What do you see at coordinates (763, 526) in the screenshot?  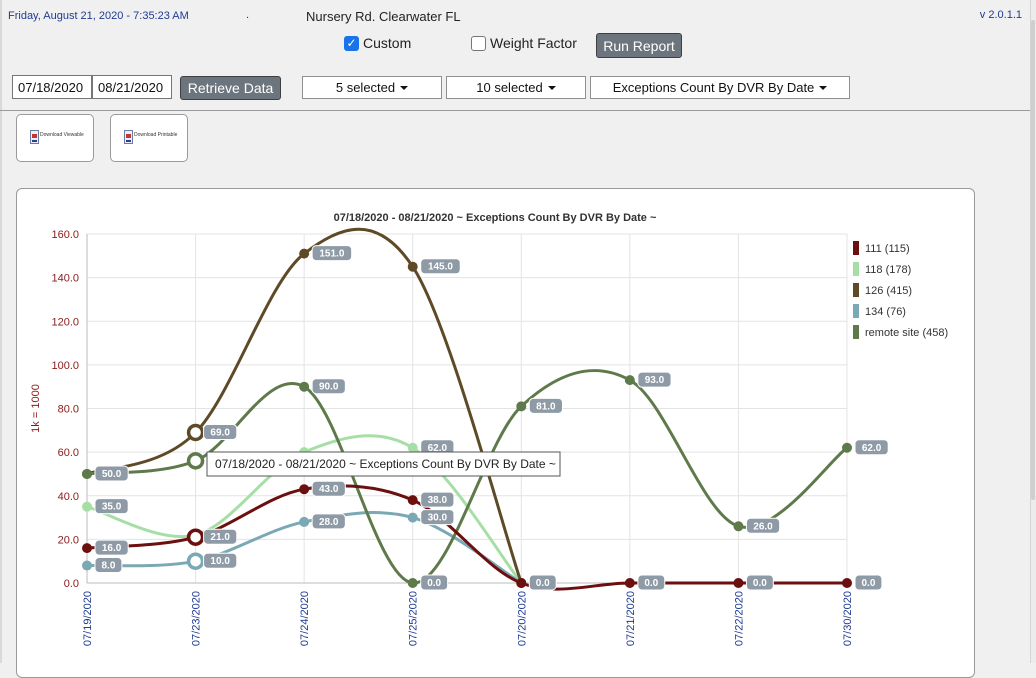 I see `data-label: 26.0` at bounding box center [763, 526].